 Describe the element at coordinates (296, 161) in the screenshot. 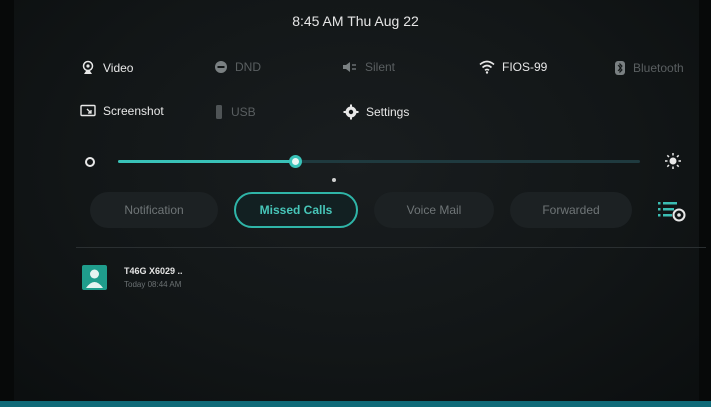

I see `brightness-slider-thumb` at that location.